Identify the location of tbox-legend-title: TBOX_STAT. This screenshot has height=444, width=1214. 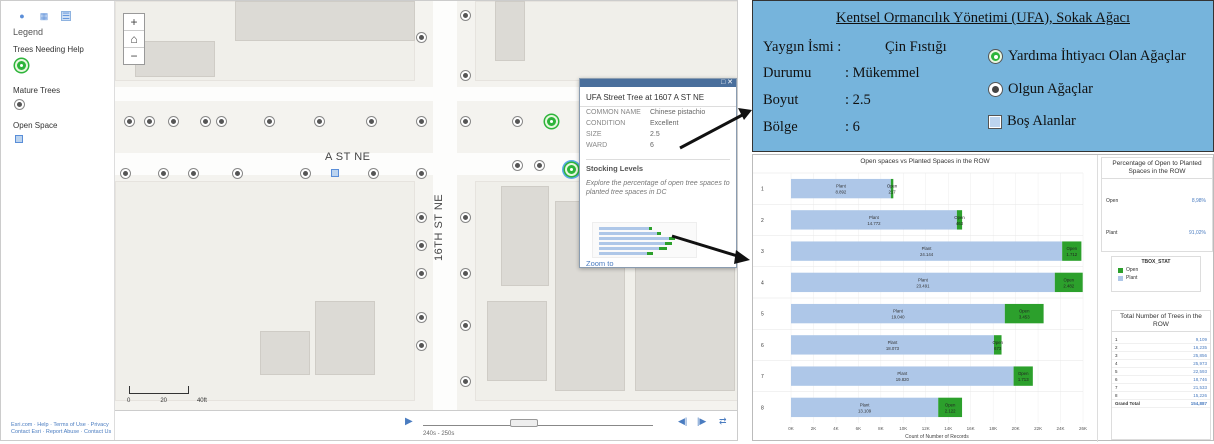
(1156, 262).